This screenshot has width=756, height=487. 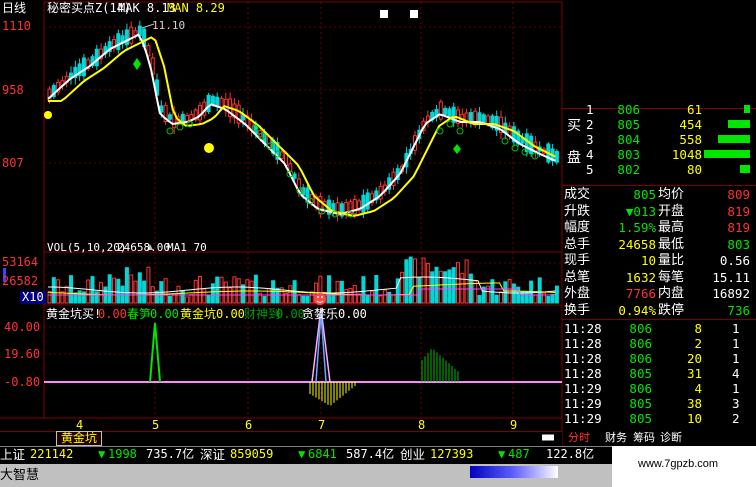 What do you see at coordinates (13, 454) in the screenshot?
I see `index-name: 上证` at bounding box center [13, 454].